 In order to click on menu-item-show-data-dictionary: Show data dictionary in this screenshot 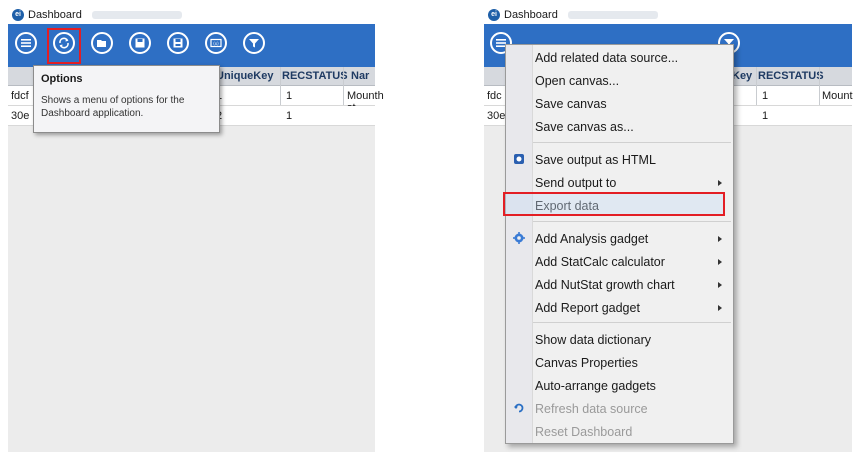, I will do `click(619, 340)`.